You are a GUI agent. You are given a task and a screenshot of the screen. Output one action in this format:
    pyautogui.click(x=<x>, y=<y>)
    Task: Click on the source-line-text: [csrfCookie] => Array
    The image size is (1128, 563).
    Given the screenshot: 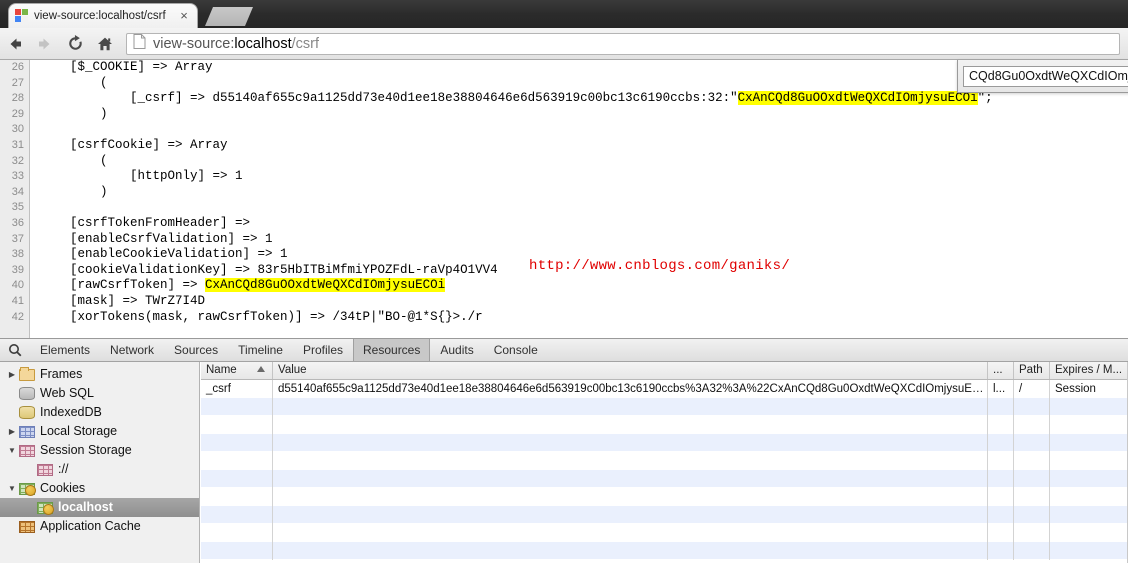 What is the action you would take?
    pyautogui.click(x=134, y=146)
    